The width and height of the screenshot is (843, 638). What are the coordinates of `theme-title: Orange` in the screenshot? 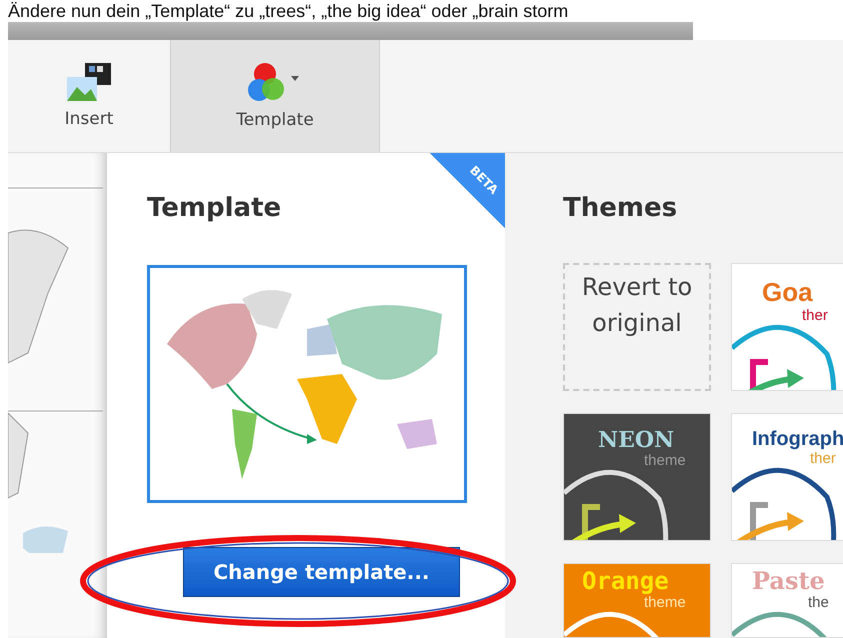 It's located at (625, 581).